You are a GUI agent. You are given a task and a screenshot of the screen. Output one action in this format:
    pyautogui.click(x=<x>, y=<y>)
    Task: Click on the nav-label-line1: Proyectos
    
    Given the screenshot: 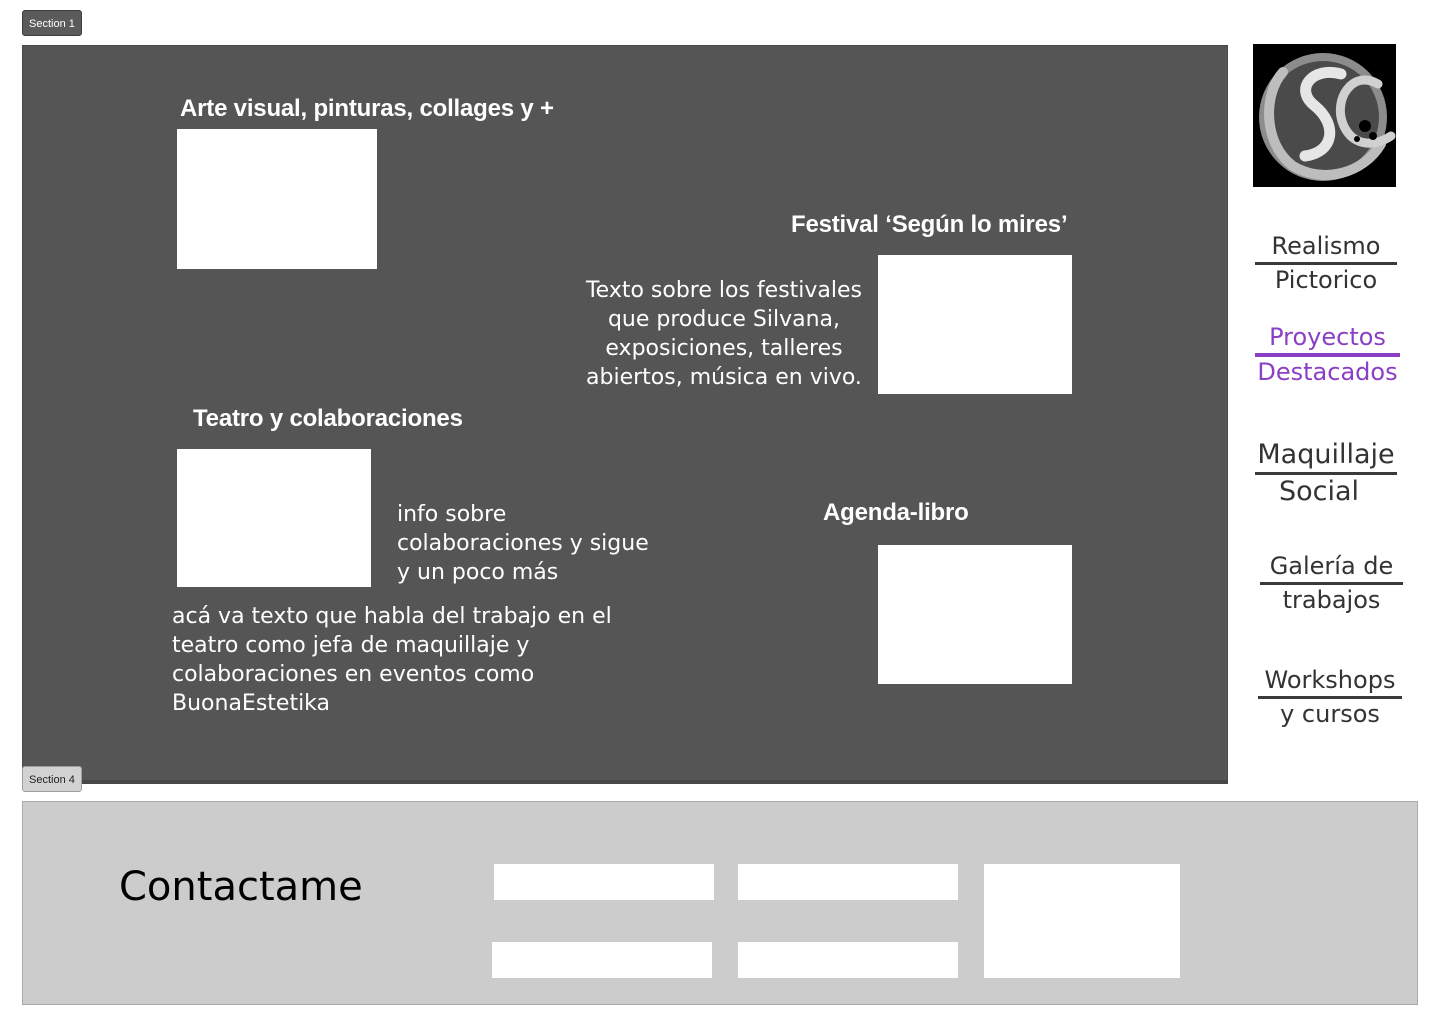 What is the action you would take?
    pyautogui.click(x=1327, y=339)
    